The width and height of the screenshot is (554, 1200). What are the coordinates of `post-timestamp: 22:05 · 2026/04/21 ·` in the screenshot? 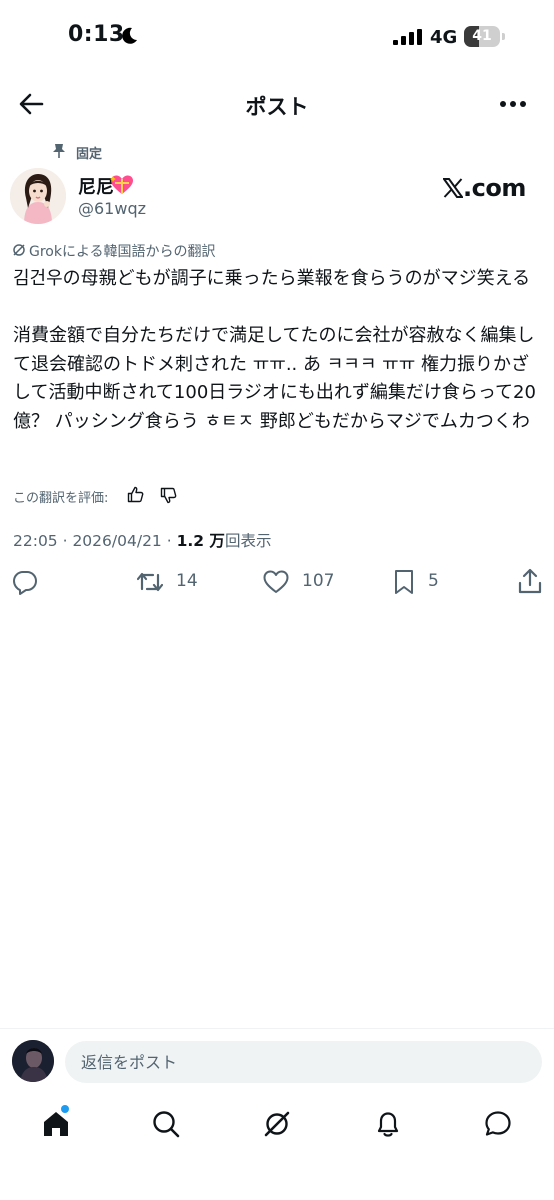 It's located at (95, 541).